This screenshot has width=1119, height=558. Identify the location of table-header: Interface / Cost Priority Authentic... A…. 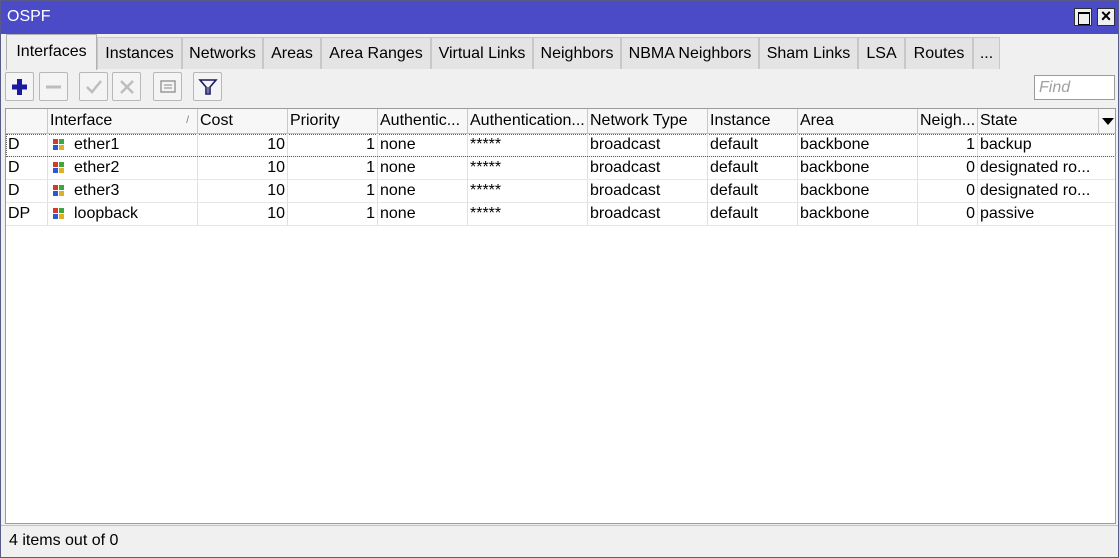
(560, 121).